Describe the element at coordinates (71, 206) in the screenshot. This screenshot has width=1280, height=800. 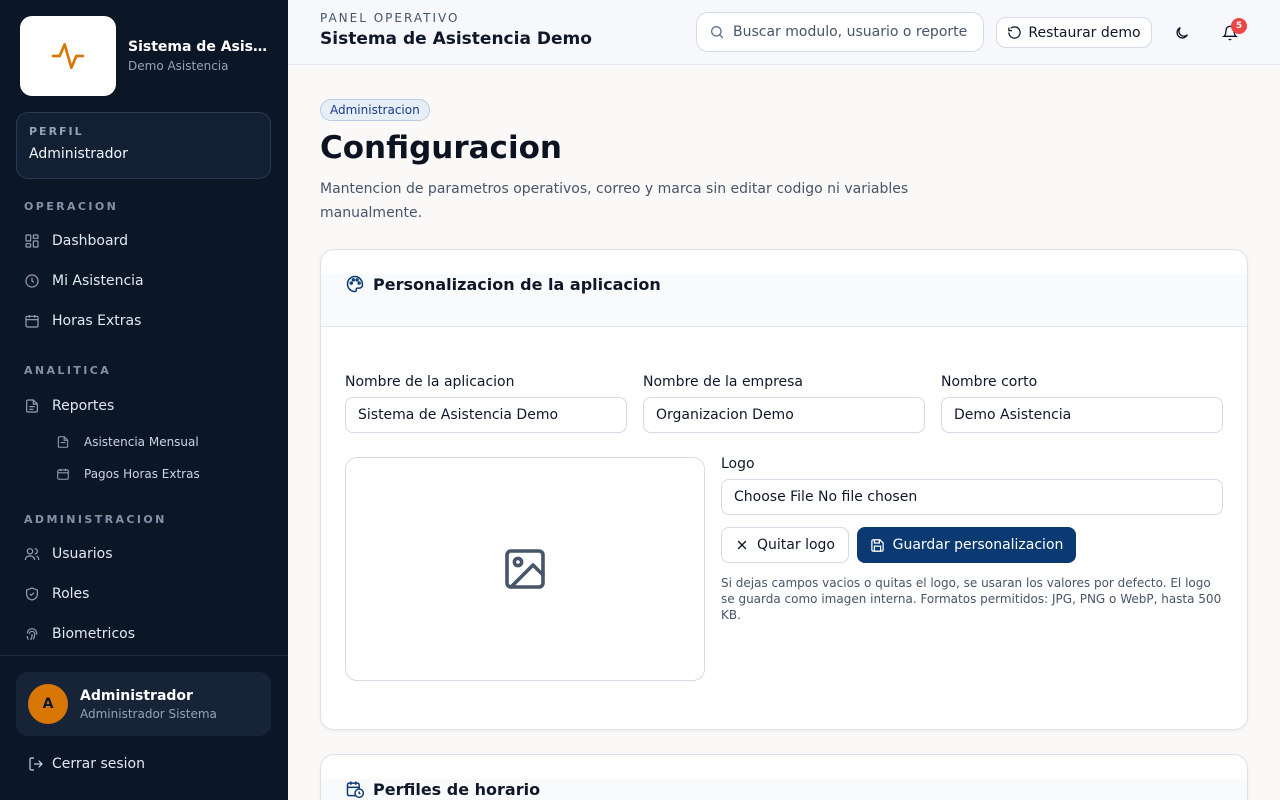
I see `section-label-operacion: OPERACION` at that location.